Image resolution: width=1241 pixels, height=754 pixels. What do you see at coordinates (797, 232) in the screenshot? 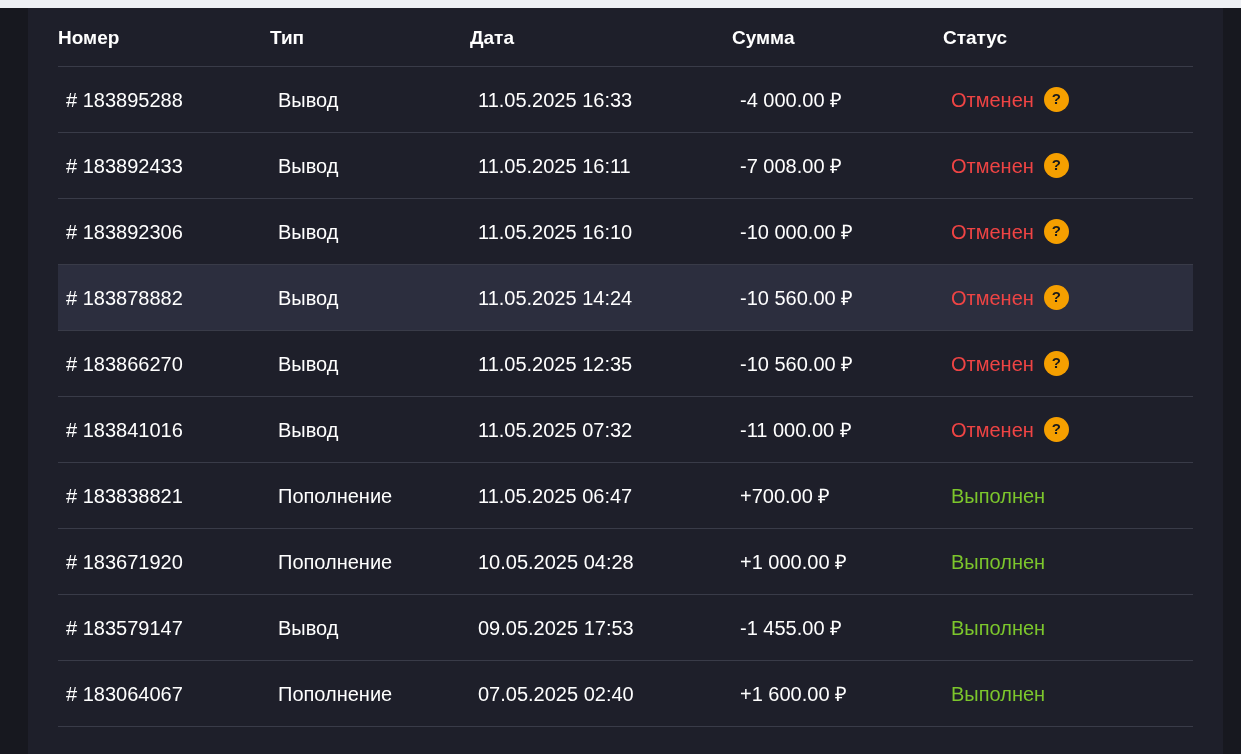
I see `transaction-amount: -10 000.00 ₽` at bounding box center [797, 232].